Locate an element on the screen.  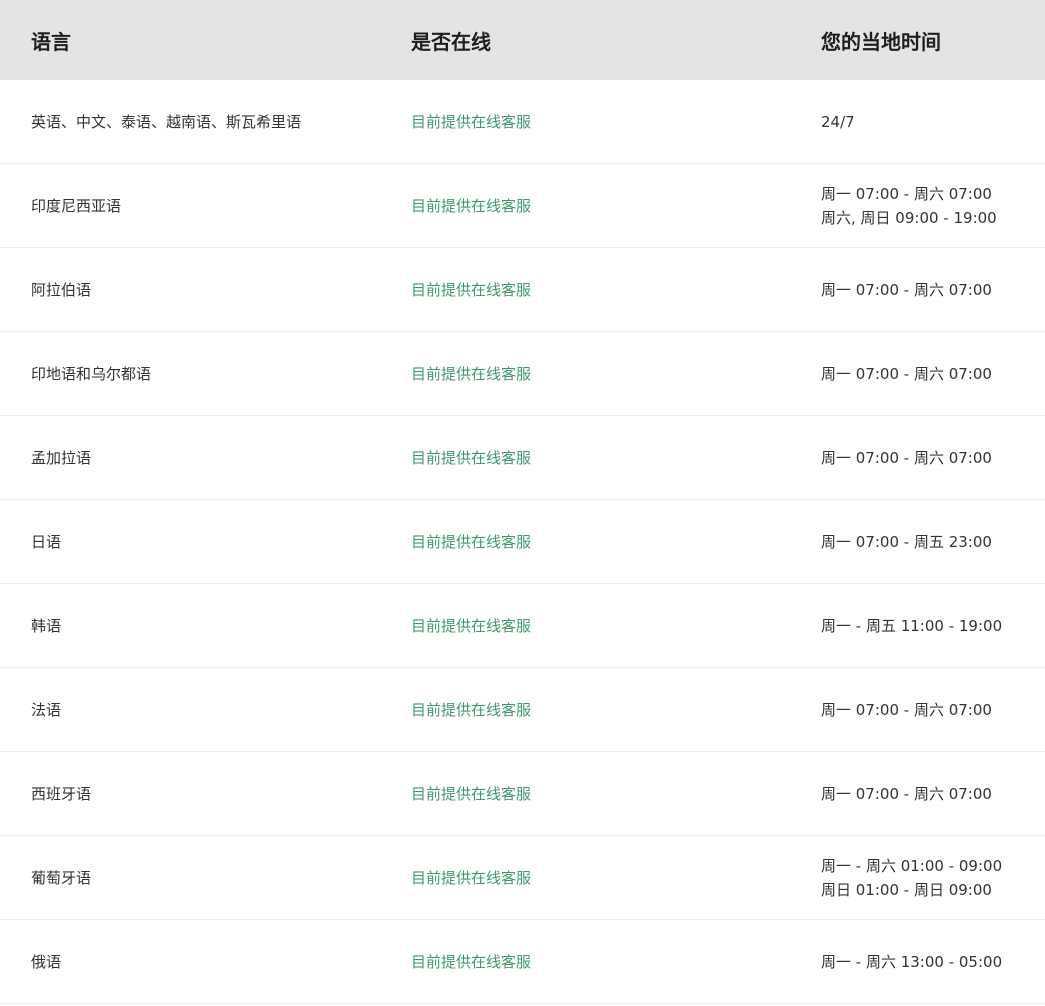
language-cell: 印度尼西亚语 is located at coordinates (76, 205).